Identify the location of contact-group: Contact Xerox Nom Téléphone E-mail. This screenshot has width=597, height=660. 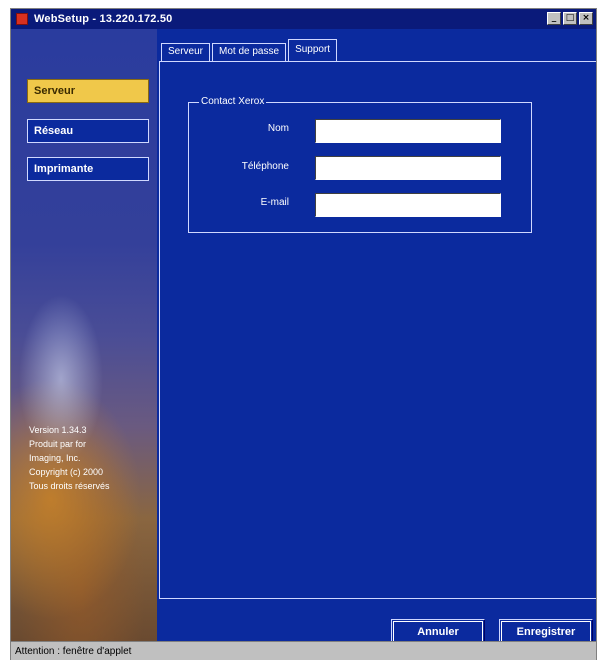
(360, 164).